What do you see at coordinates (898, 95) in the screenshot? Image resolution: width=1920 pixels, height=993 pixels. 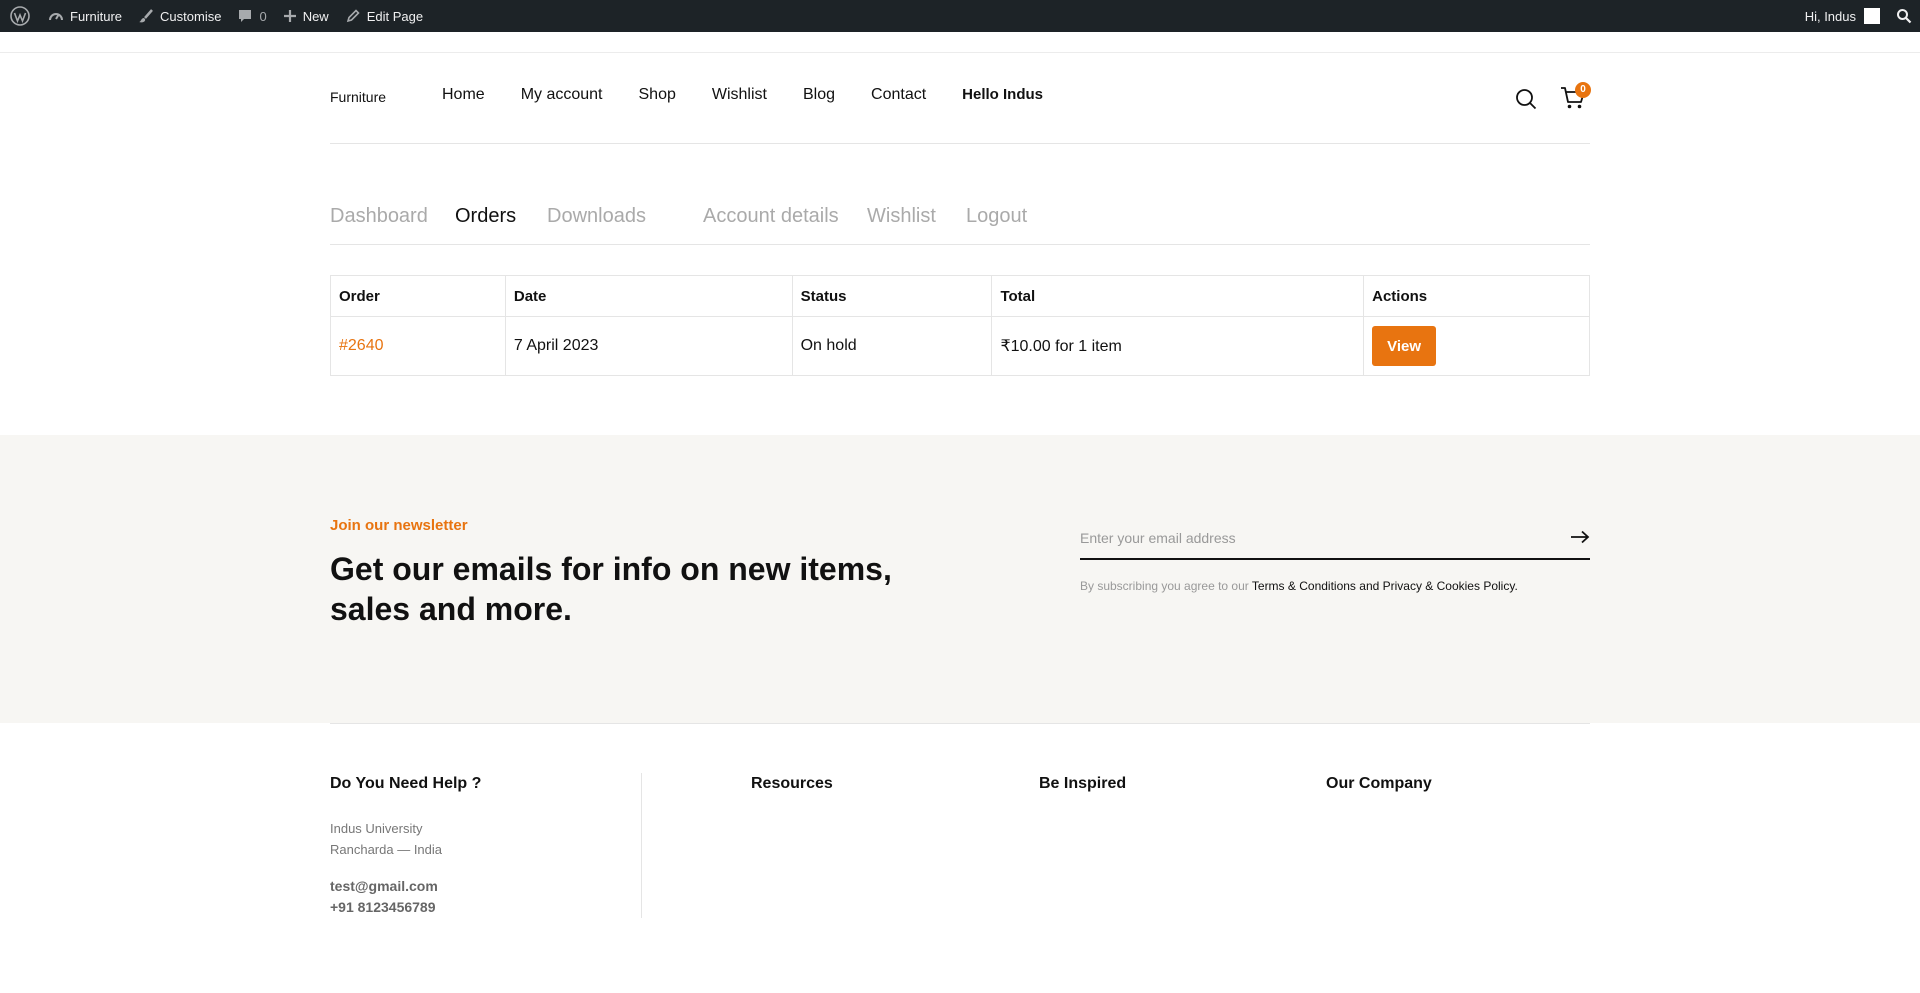 I see `nav-contact: Contact` at bounding box center [898, 95].